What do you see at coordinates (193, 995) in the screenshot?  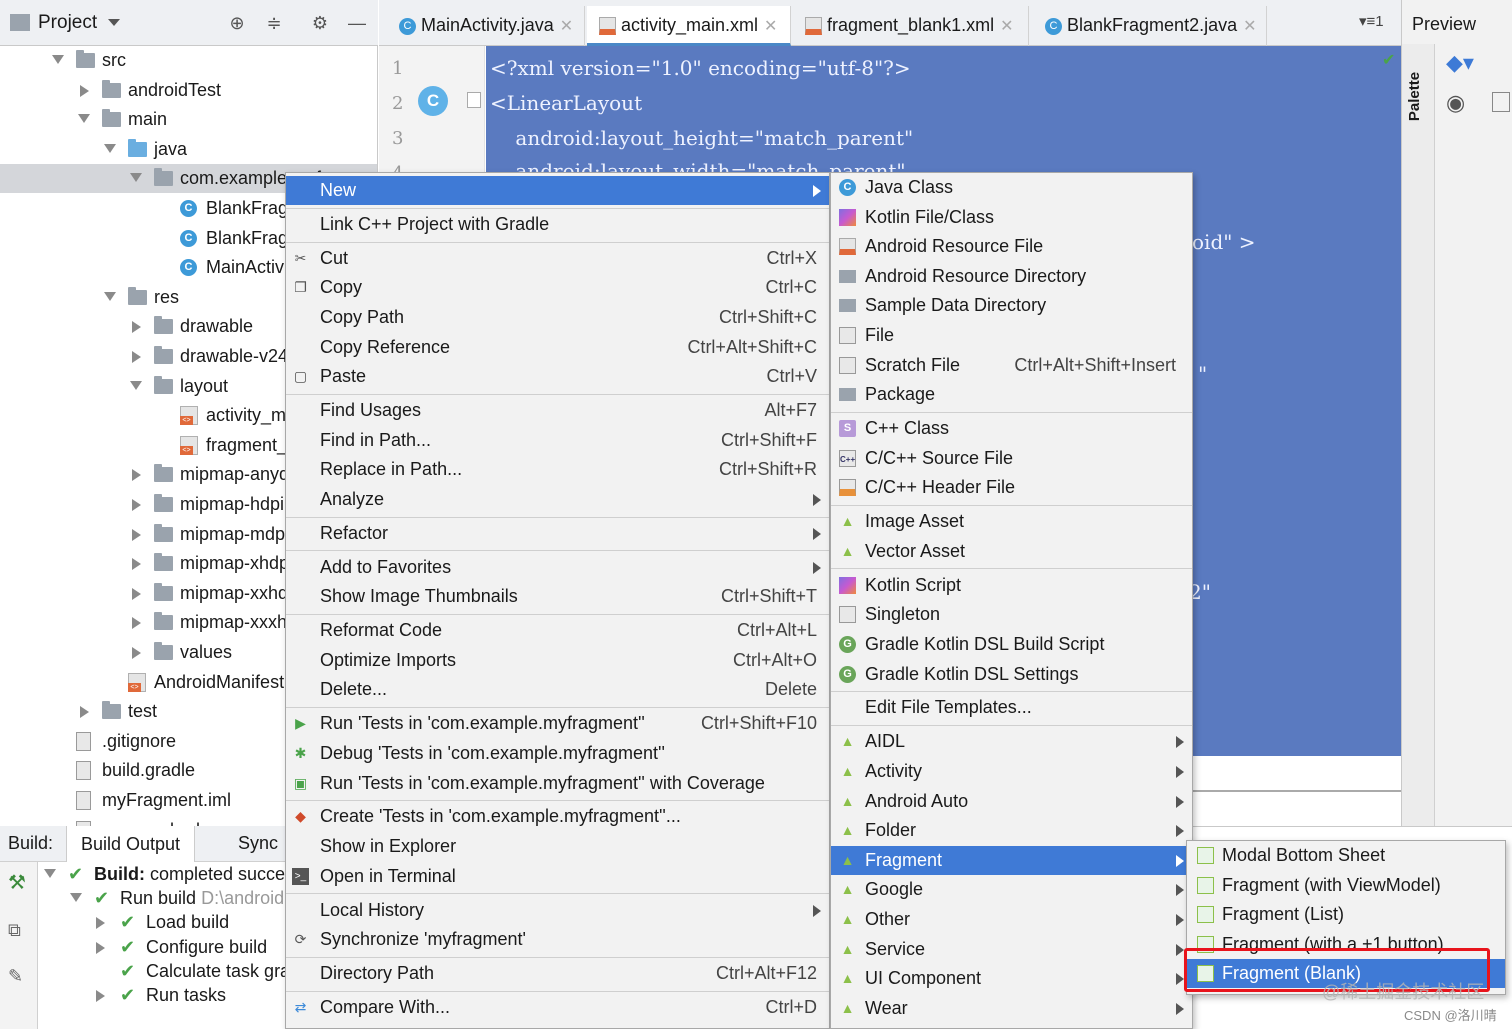 I see `build-tree-row: ✔ Run tasks` at bounding box center [193, 995].